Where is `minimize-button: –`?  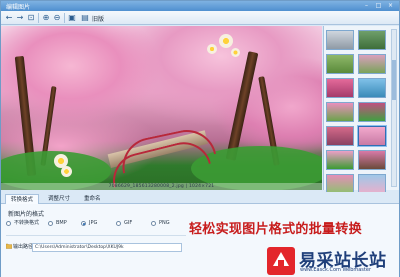
minimize-button: – is located at coordinates (366, 6).